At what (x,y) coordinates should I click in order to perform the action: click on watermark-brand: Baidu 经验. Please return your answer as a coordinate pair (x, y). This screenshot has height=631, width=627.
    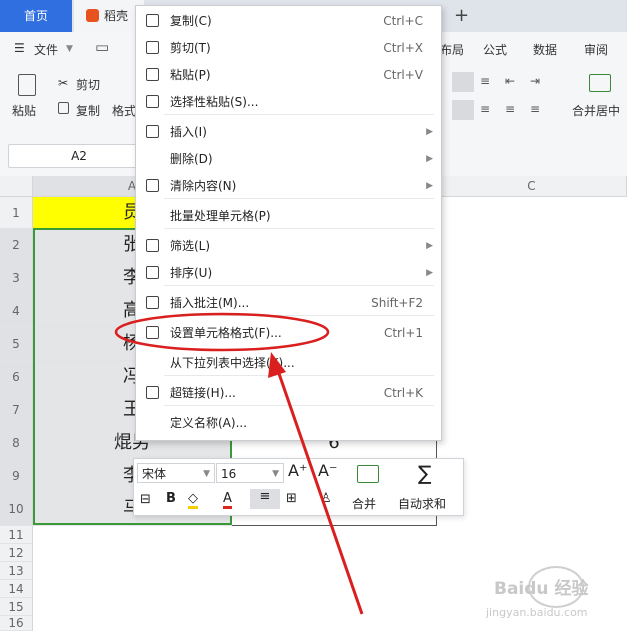
    Looking at the image, I should click on (541, 589).